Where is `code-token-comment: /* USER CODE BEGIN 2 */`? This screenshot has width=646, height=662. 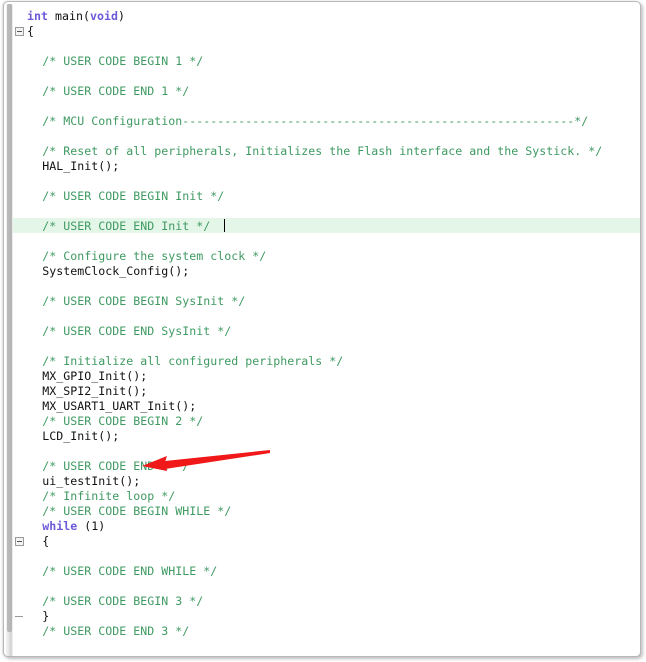
code-token-comment: /* USER CODE BEGIN 2 */ is located at coordinates (123, 421).